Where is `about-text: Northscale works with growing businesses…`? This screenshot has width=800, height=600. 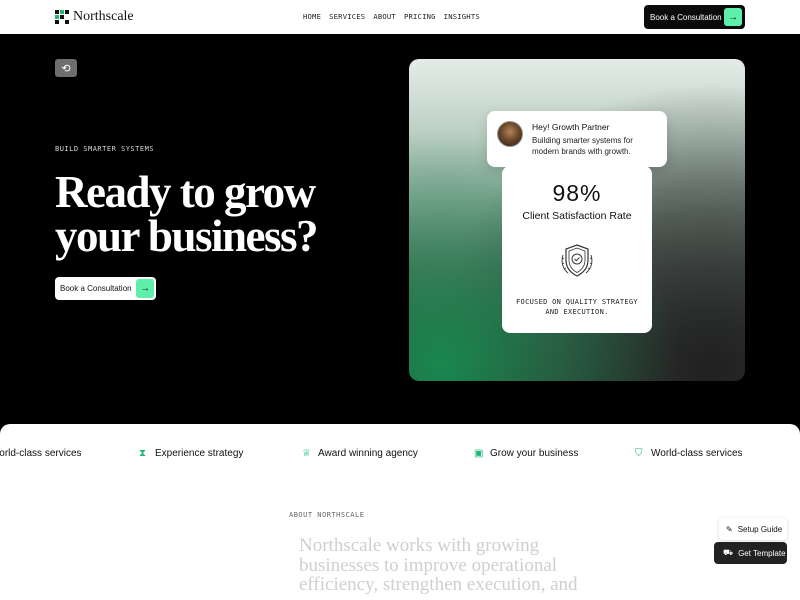 about-text: Northscale works with growing businesses… is located at coordinates (438, 565).